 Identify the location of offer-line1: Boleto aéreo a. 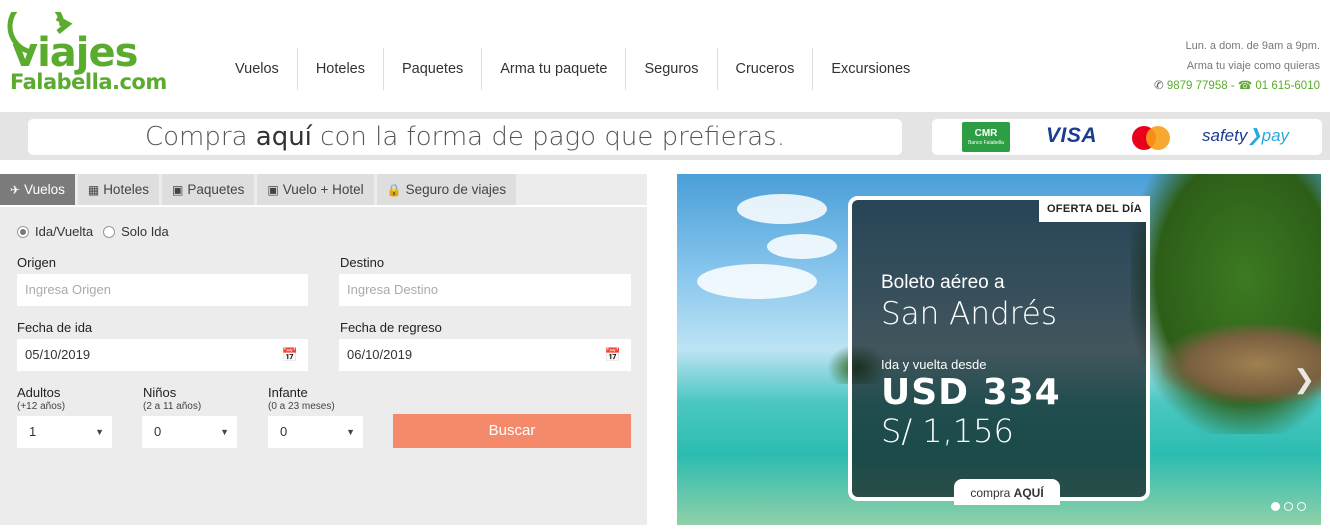
(943, 282).